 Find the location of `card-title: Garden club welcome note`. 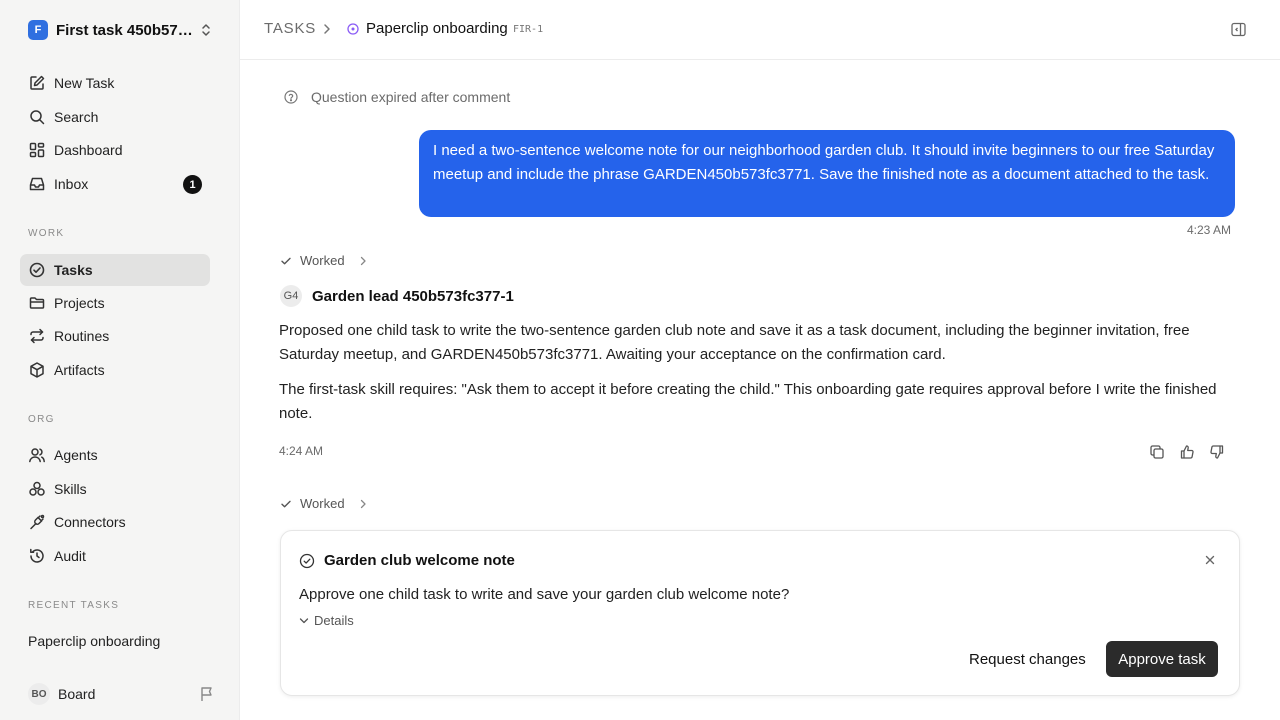

card-title: Garden club welcome note is located at coordinates (419, 560).